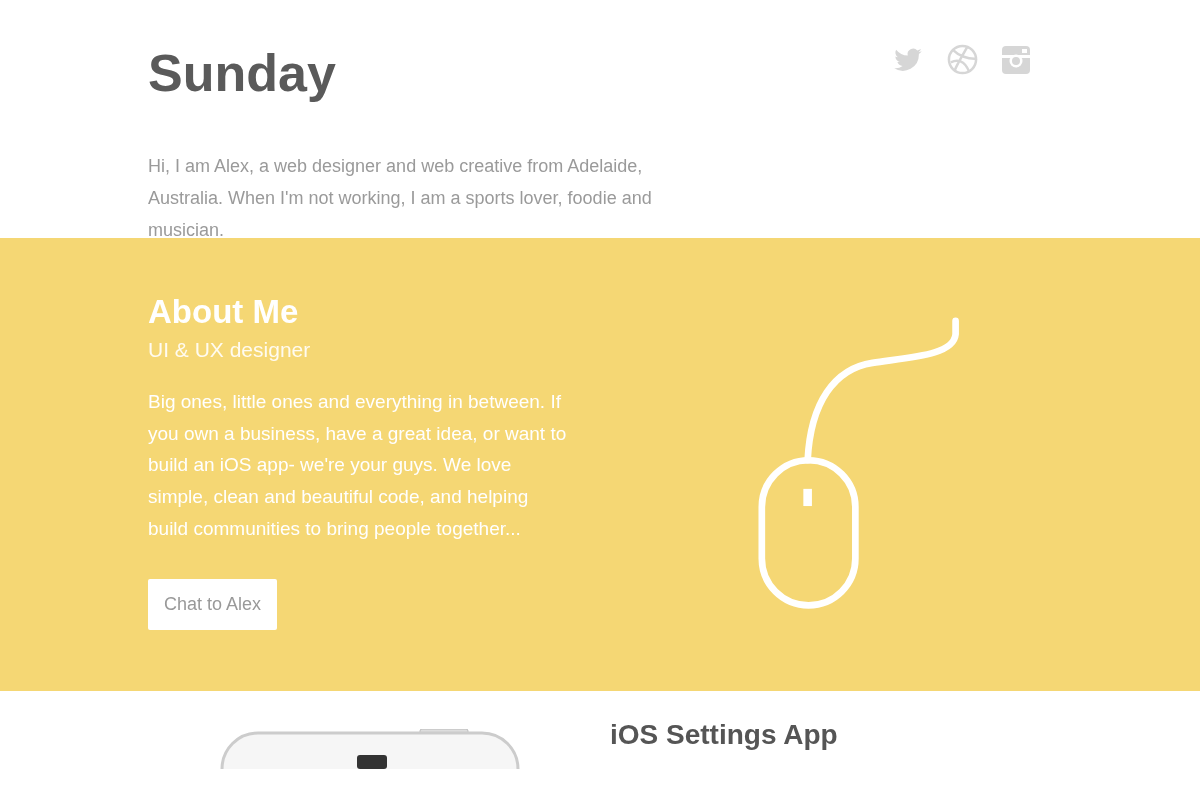 Image resolution: width=1200 pixels, height=800 pixels. What do you see at coordinates (400, 198) in the screenshot?
I see `intro-paragraph: Hi, I am Alex, a web designer and web creative from Adelaide, Australia. When I'm not working, I am a sports lover, foodie and musician.` at bounding box center [400, 198].